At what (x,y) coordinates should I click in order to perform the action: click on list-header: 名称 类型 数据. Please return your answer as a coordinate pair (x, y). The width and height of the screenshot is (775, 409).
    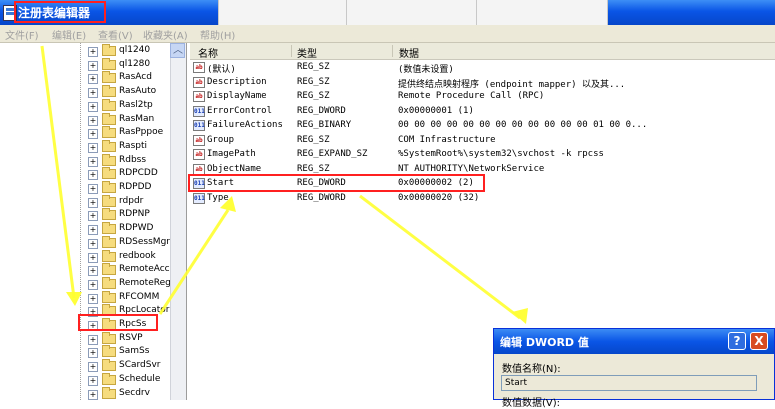
    Looking at the image, I should click on (482, 51).